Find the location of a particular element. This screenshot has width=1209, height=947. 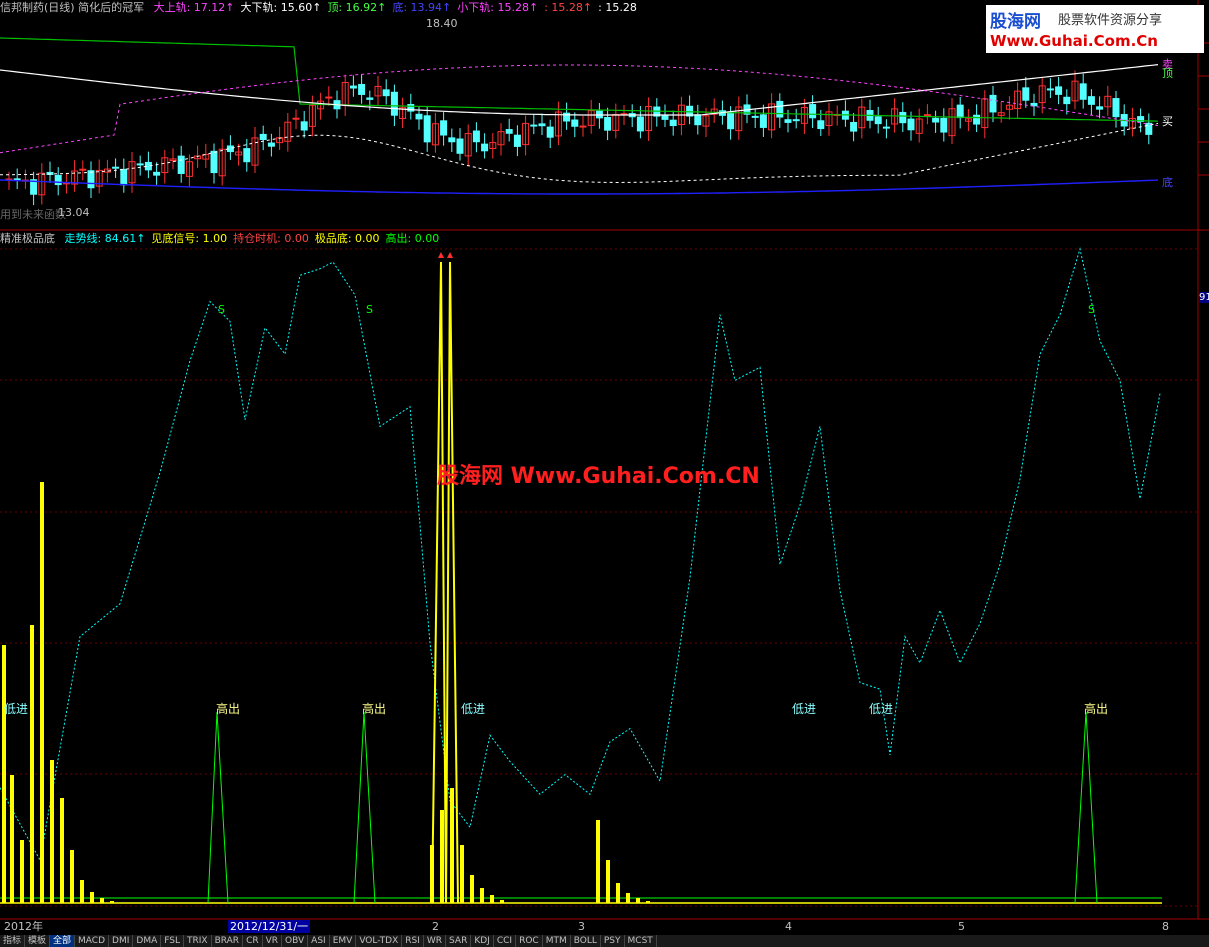

tab-obv: OBV is located at coordinates (295, 941).